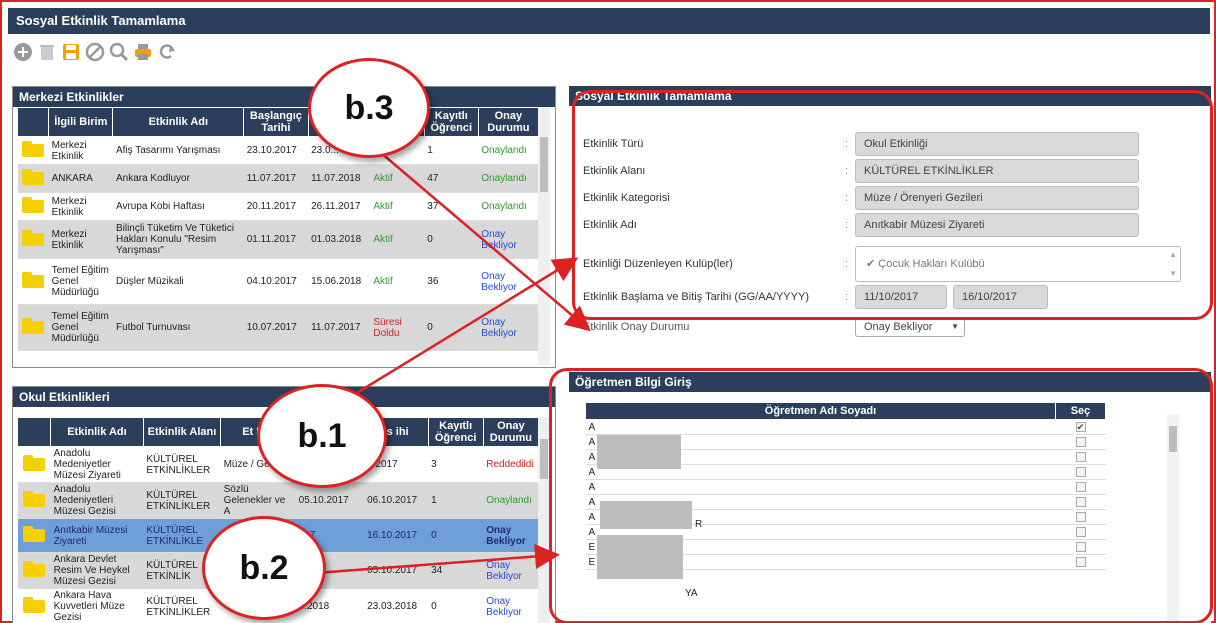  What do you see at coordinates (264, 568) in the screenshot?
I see `callout-b2: b.2` at bounding box center [264, 568].